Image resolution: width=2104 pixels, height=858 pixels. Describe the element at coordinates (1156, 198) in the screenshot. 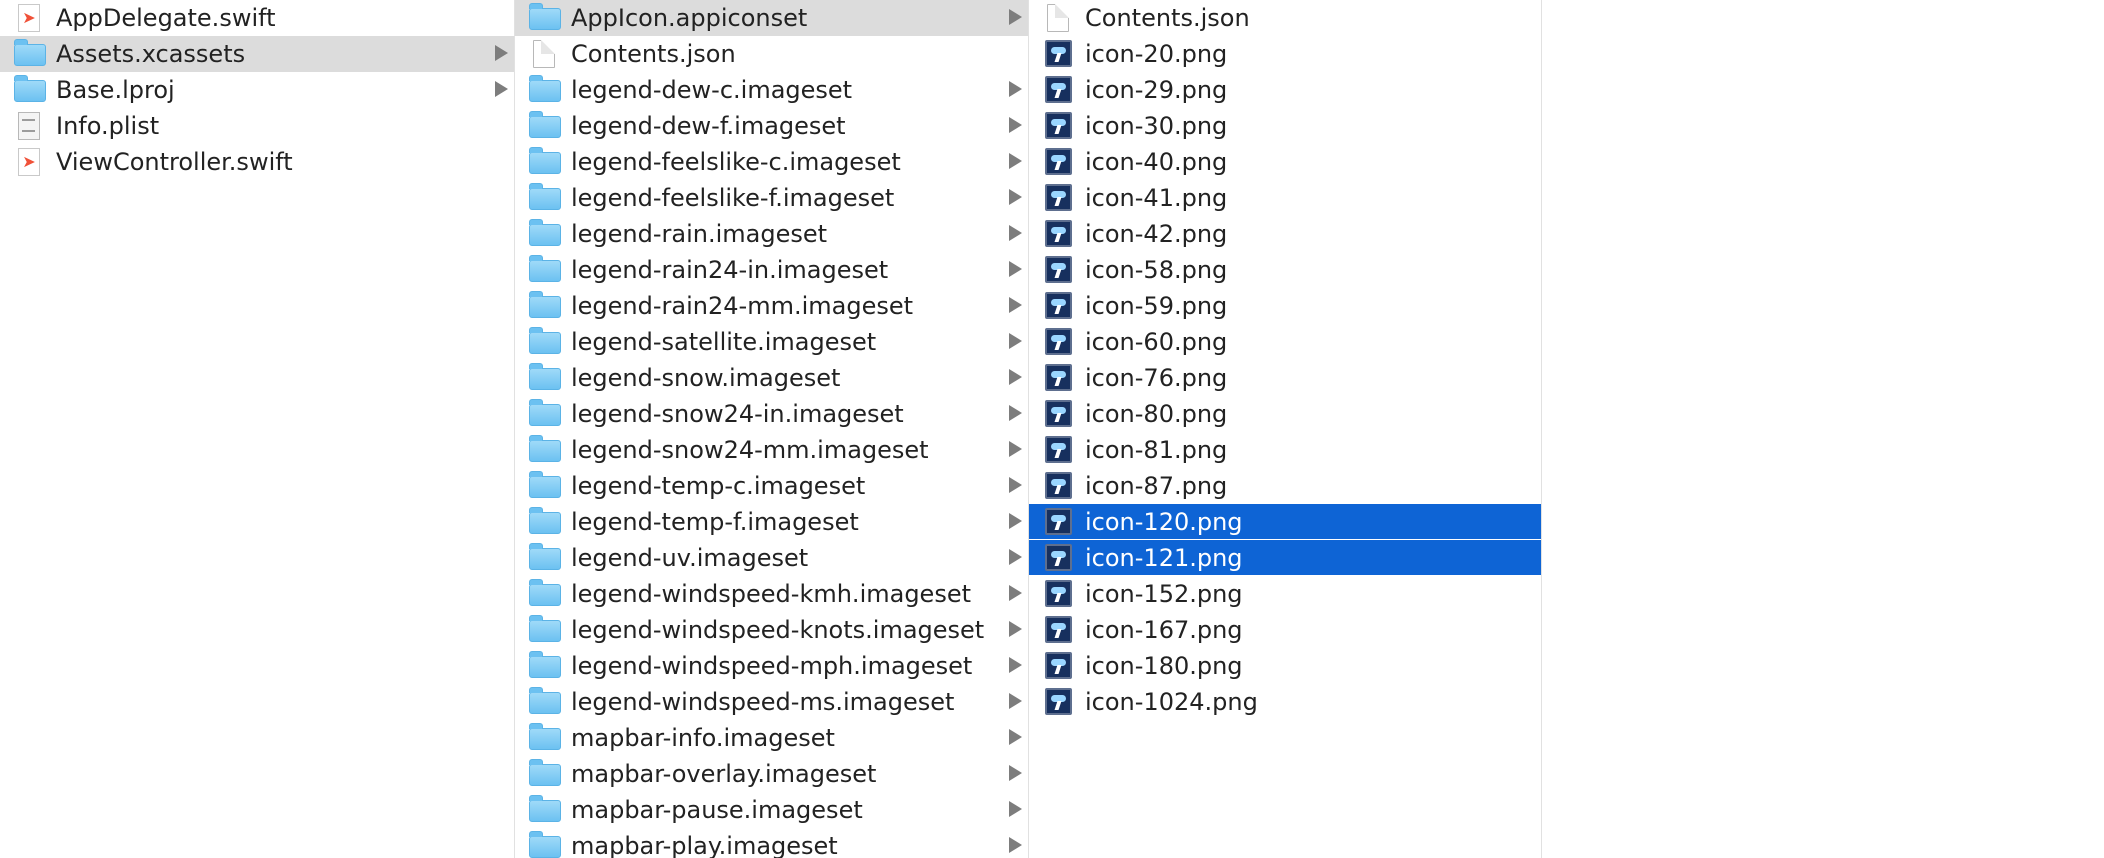

I see `item-name: icon-41.png` at that location.